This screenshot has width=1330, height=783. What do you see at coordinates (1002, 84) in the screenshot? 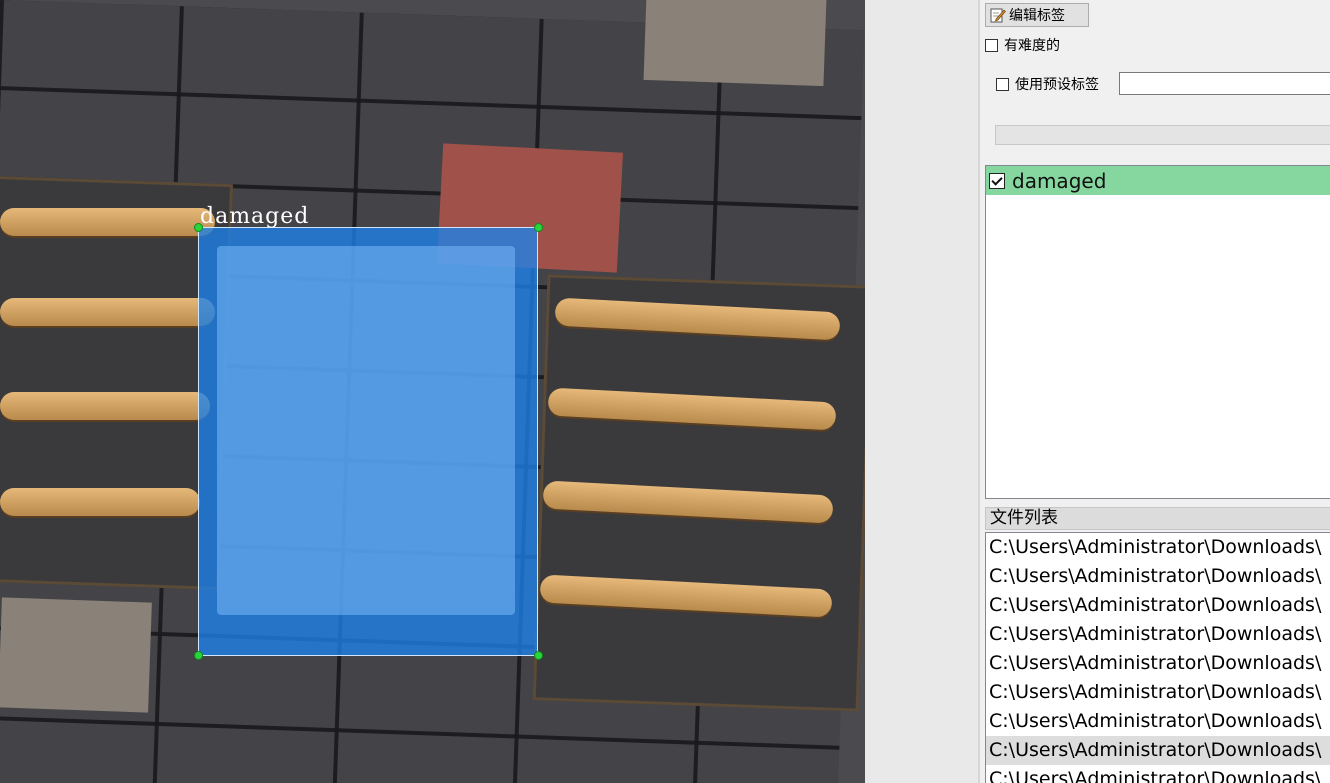
I see `use-default-label-checkbox` at bounding box center [1002, 84].